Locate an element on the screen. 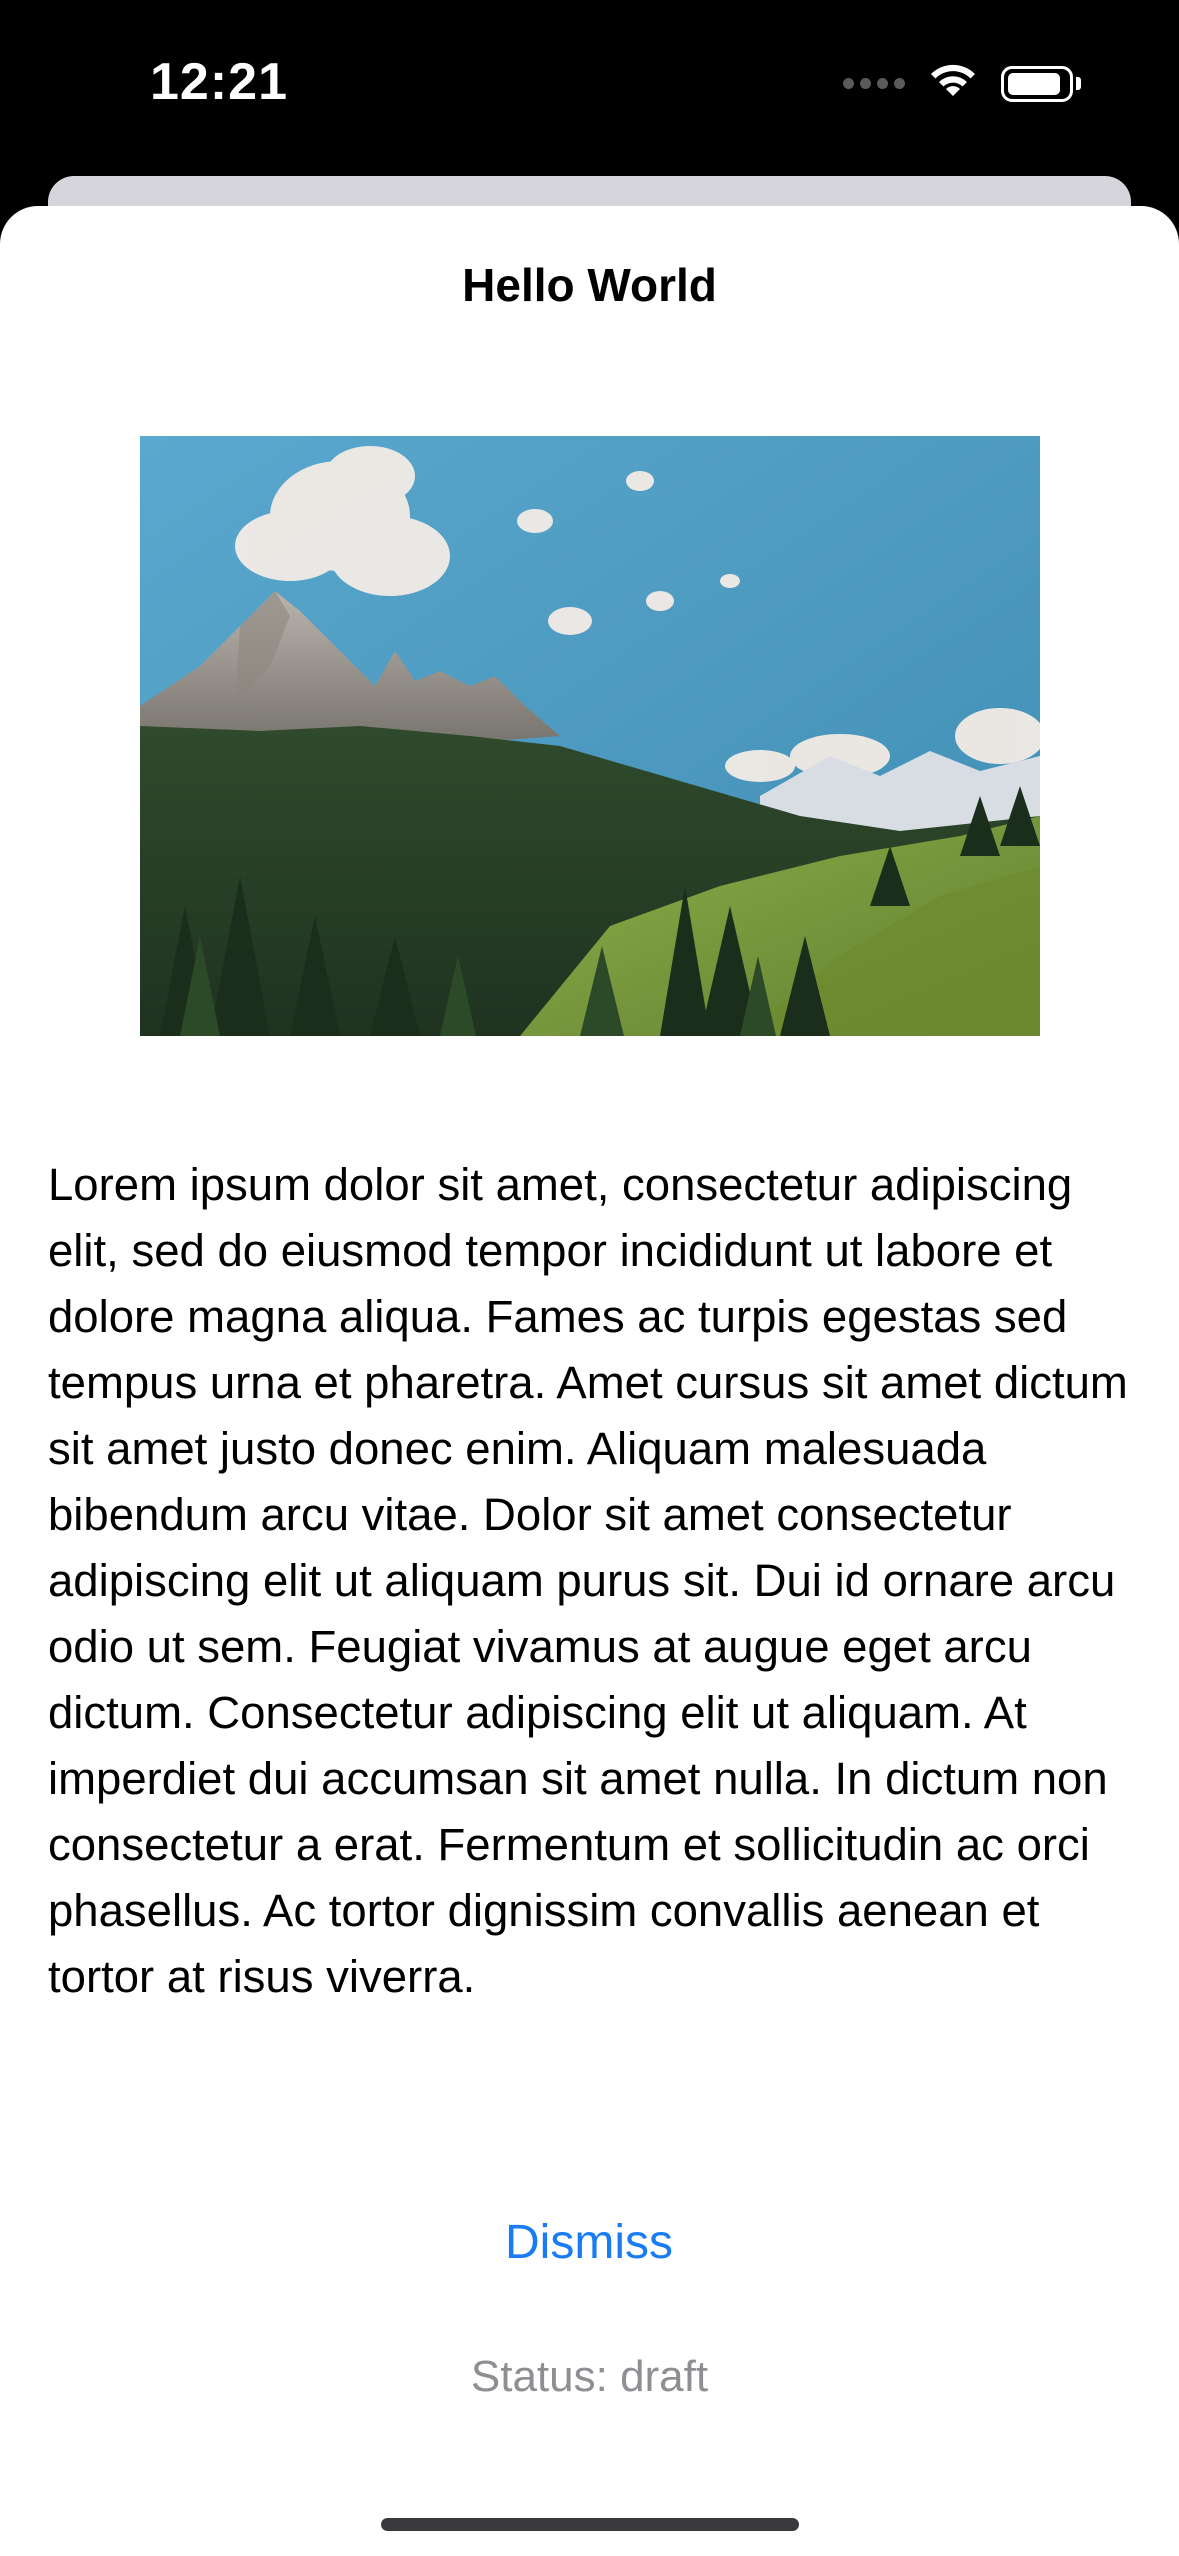 Image resolution: width=1179 pixels, height=2556 pixels. wifi-icon is located at coordinates (953, 83).